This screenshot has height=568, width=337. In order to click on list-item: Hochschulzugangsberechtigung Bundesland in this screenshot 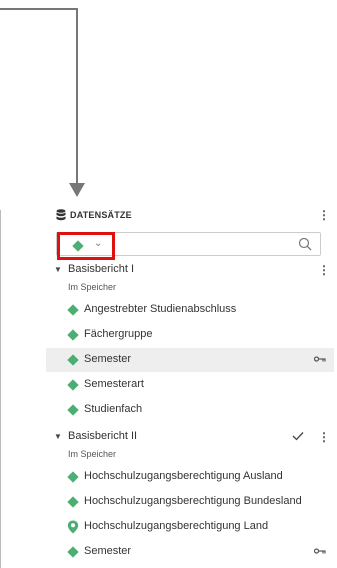, I will do `click(190, 502)`.